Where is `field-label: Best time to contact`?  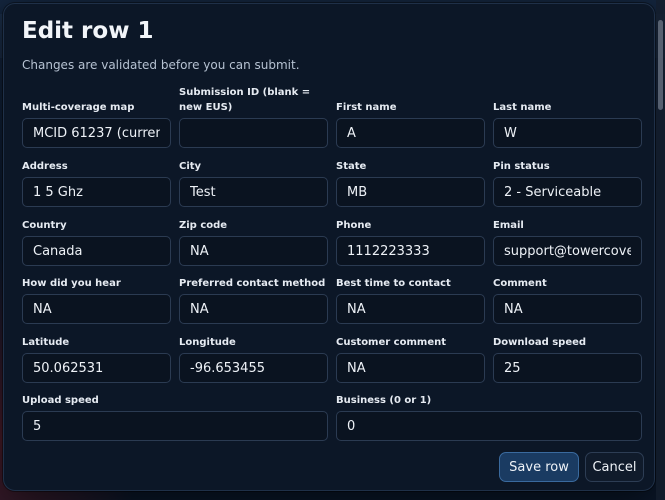 field-label: Best time to contact is located at coordinates (393, 283).